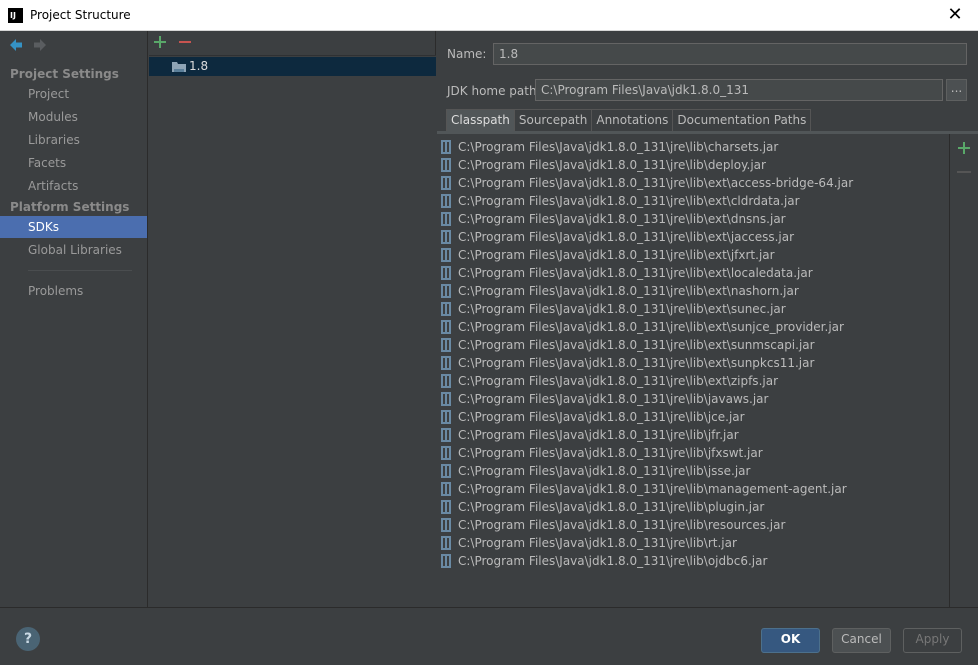 The image size is (978, 665). What do you see at coordinates (15, 15) in the screenshot?
I see `intellij-logo-icon: IJ` at bounding box center [15, 15].